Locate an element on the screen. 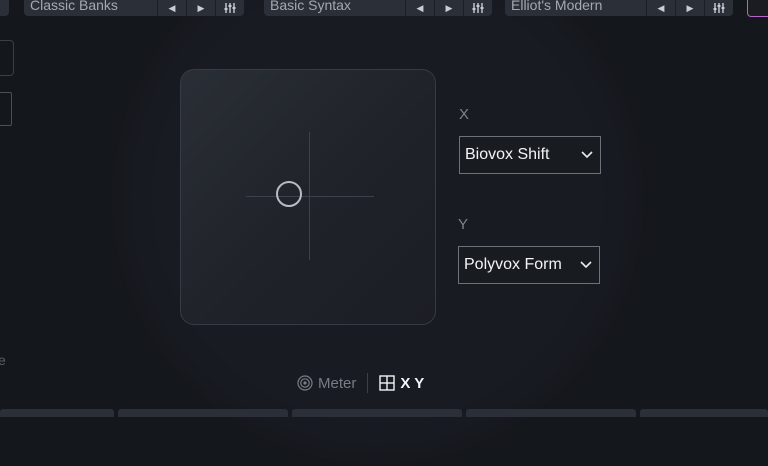  meter-view-label: Meter is located at coordinates (337, 383).